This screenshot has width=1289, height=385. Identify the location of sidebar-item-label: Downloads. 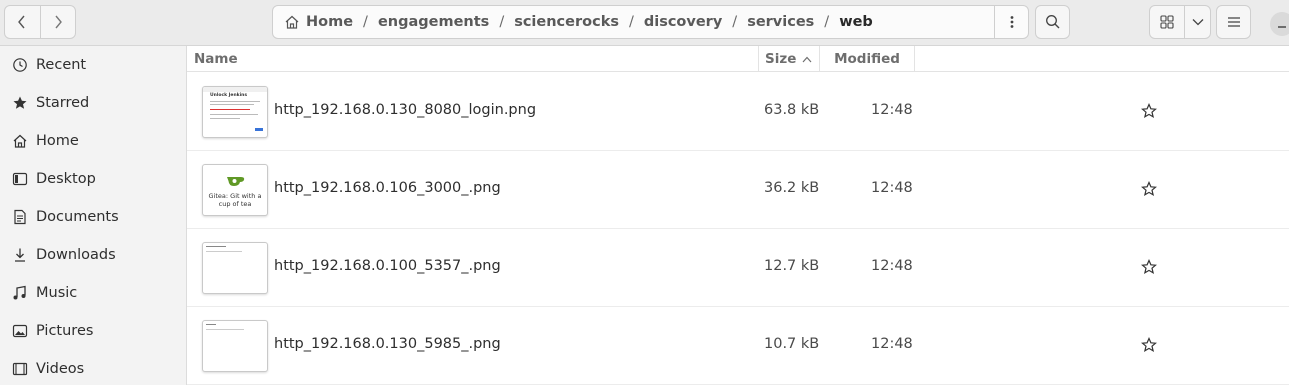
(76, 255).